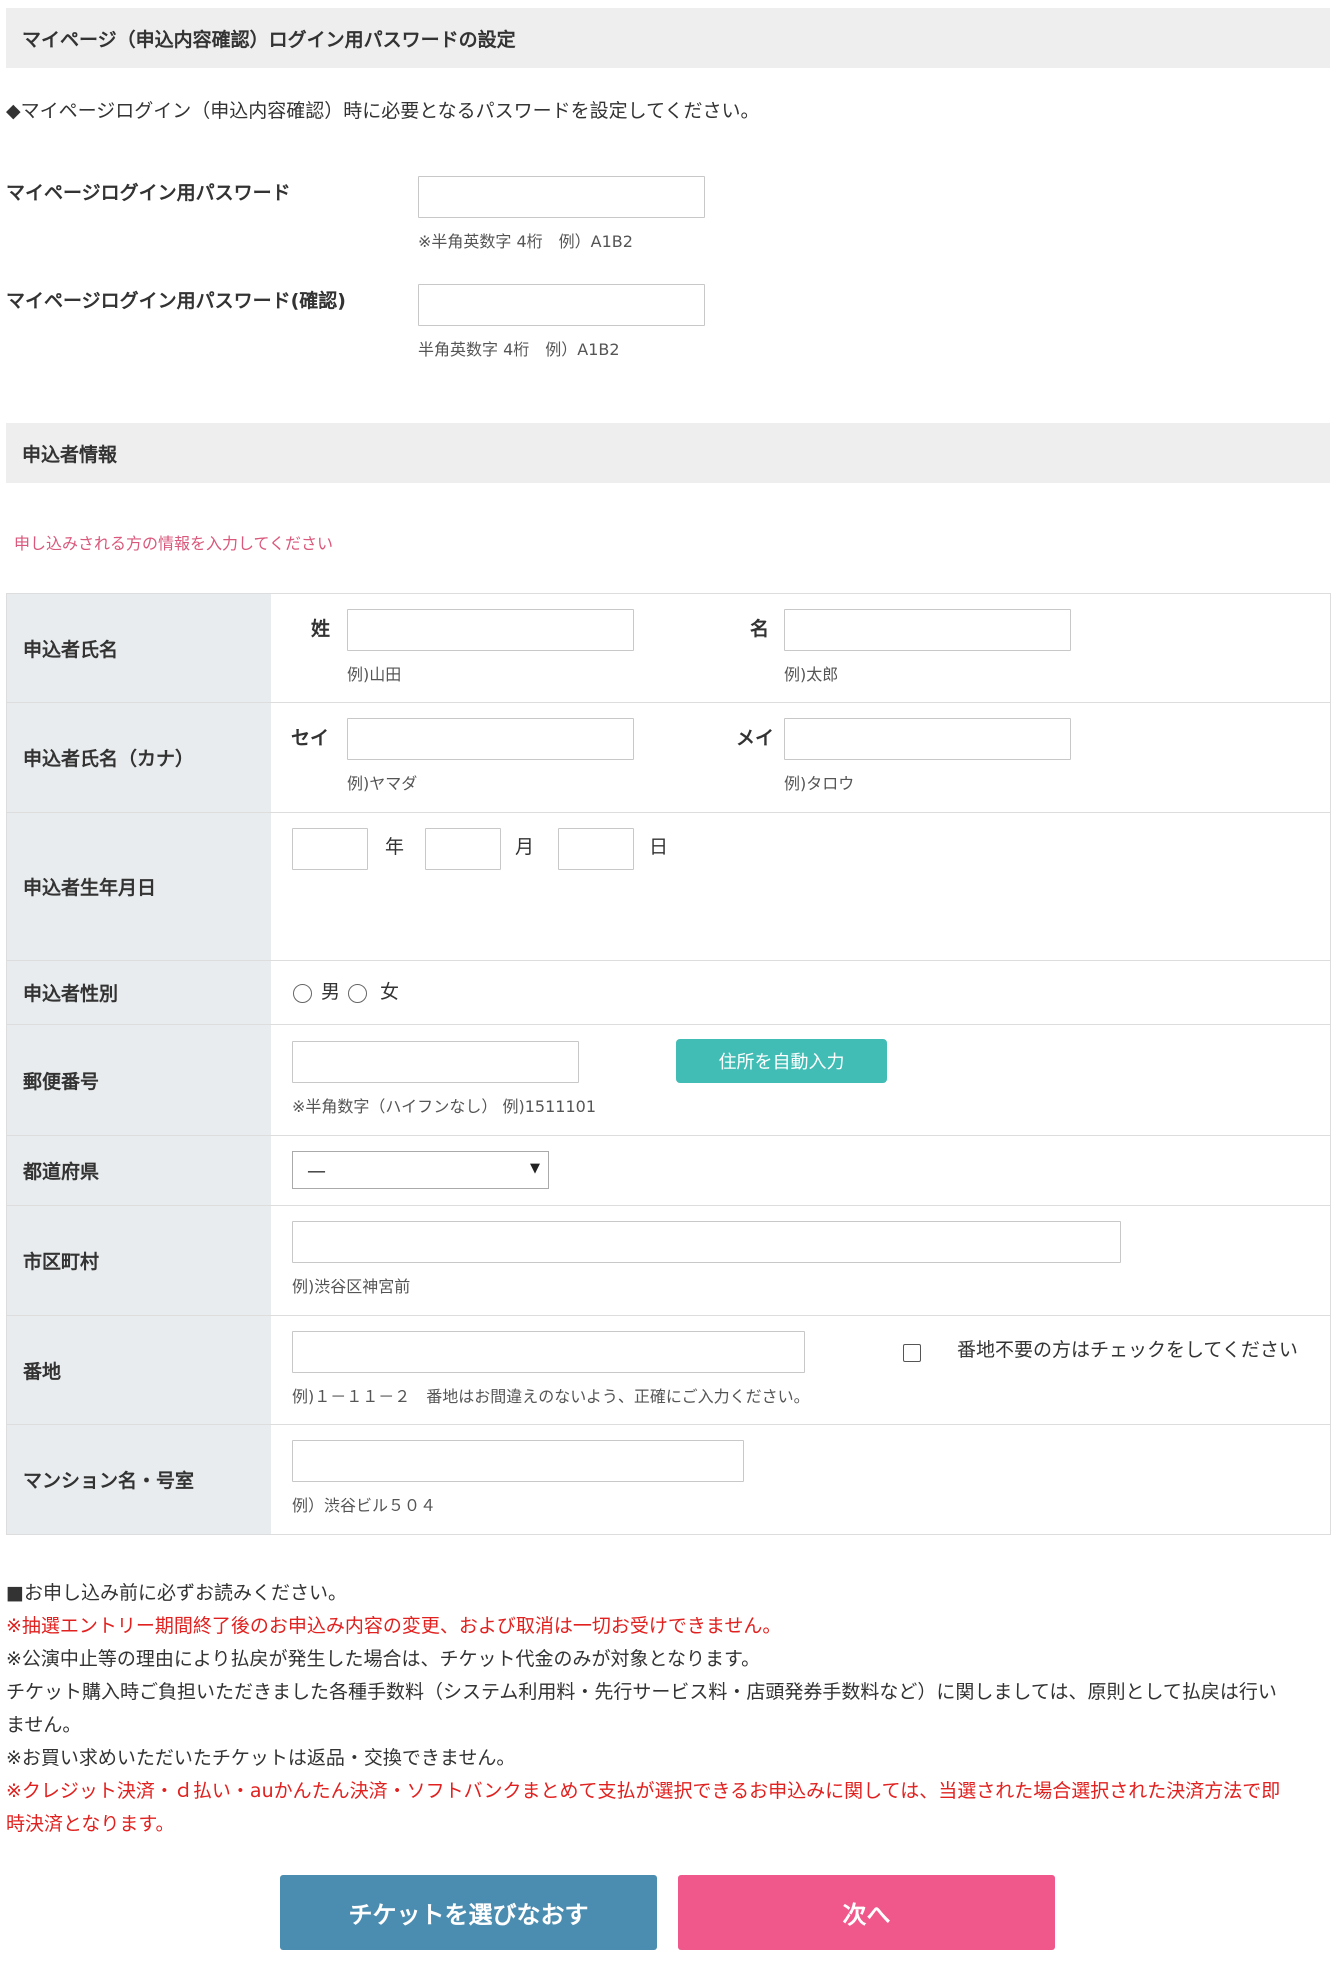  I want to click on prefecture-select: — ▼, so click(420, 1170).